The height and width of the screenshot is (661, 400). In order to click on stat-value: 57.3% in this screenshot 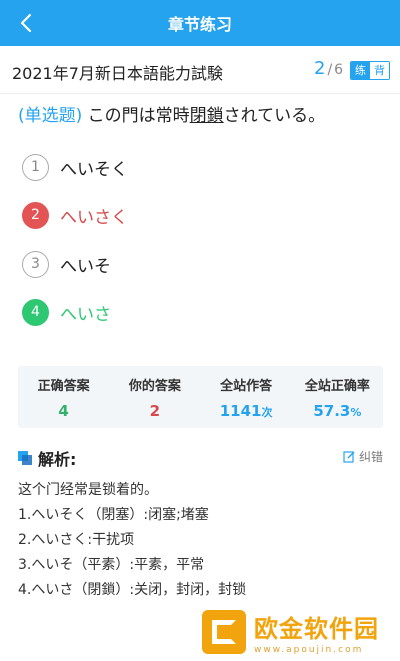, I will do `click(337, 411)`.